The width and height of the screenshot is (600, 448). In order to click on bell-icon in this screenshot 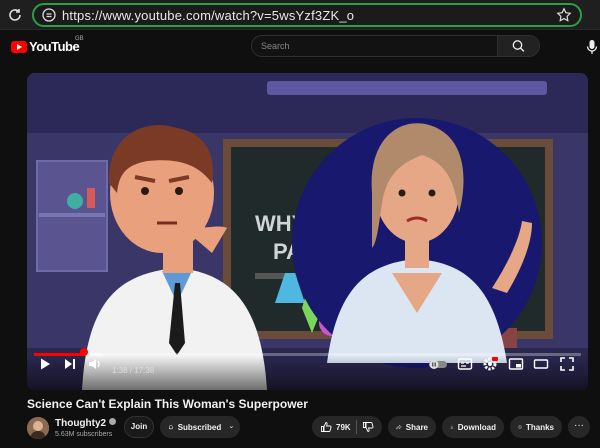, I will do `click(171, 427)`.